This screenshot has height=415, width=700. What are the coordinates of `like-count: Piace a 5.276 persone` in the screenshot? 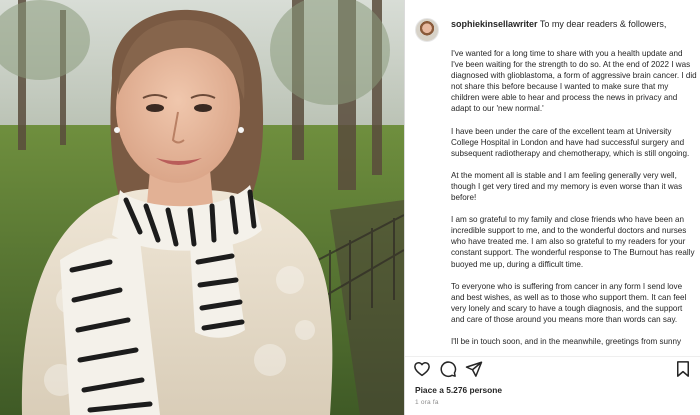 It's located at (458, 390).